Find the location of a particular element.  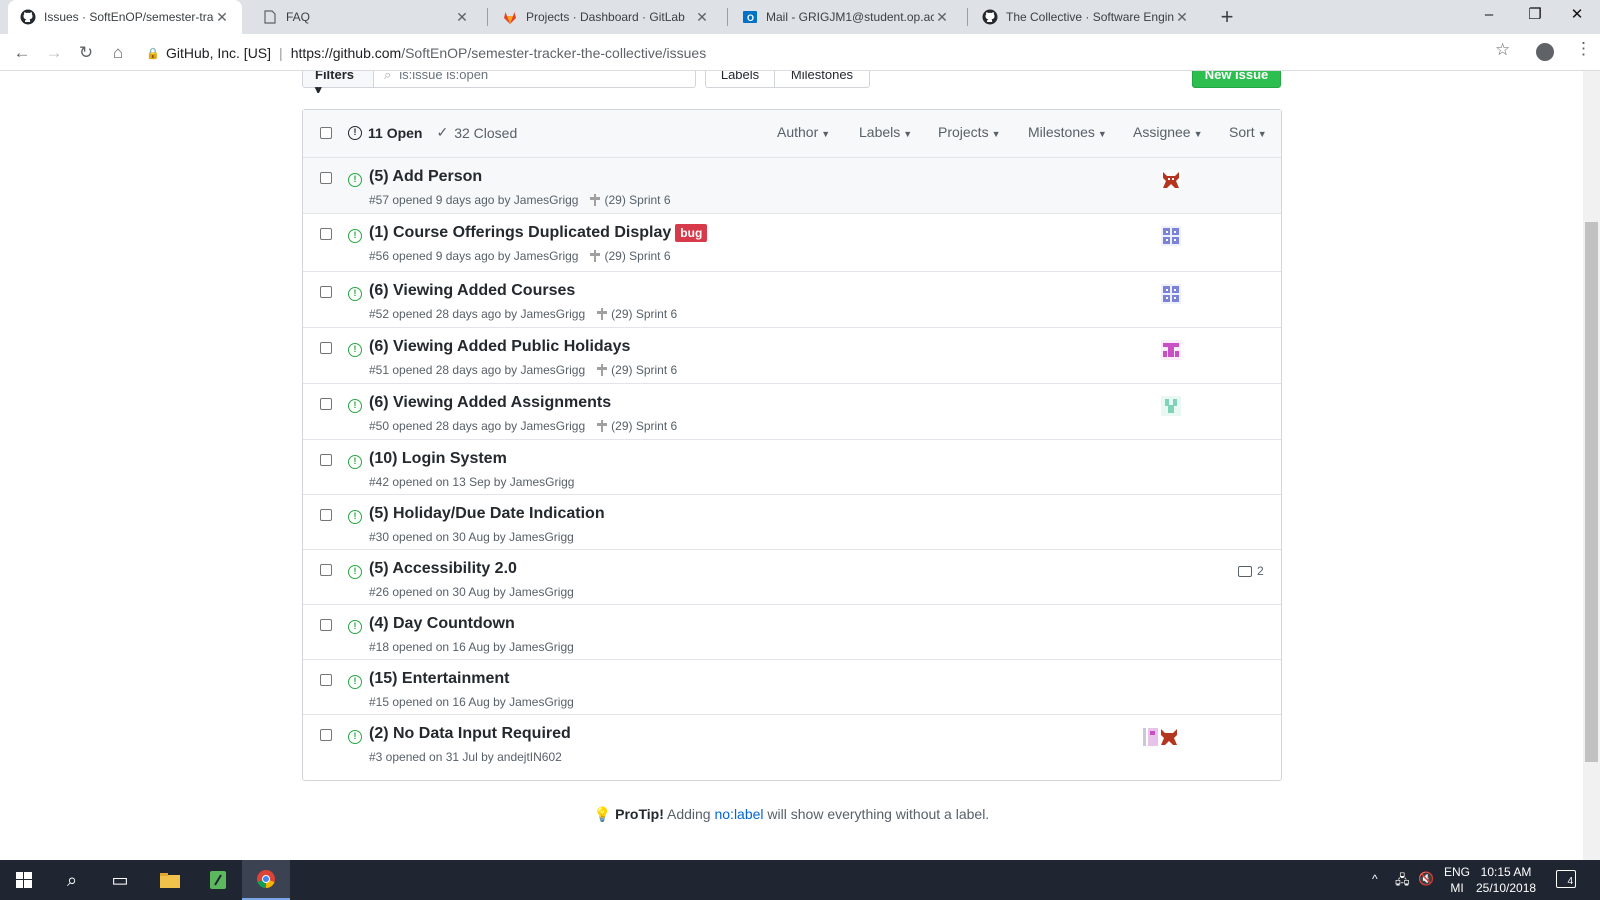

tab-title: Issues · SoftEnOP/semester-track is located at coordinates (129, 17).